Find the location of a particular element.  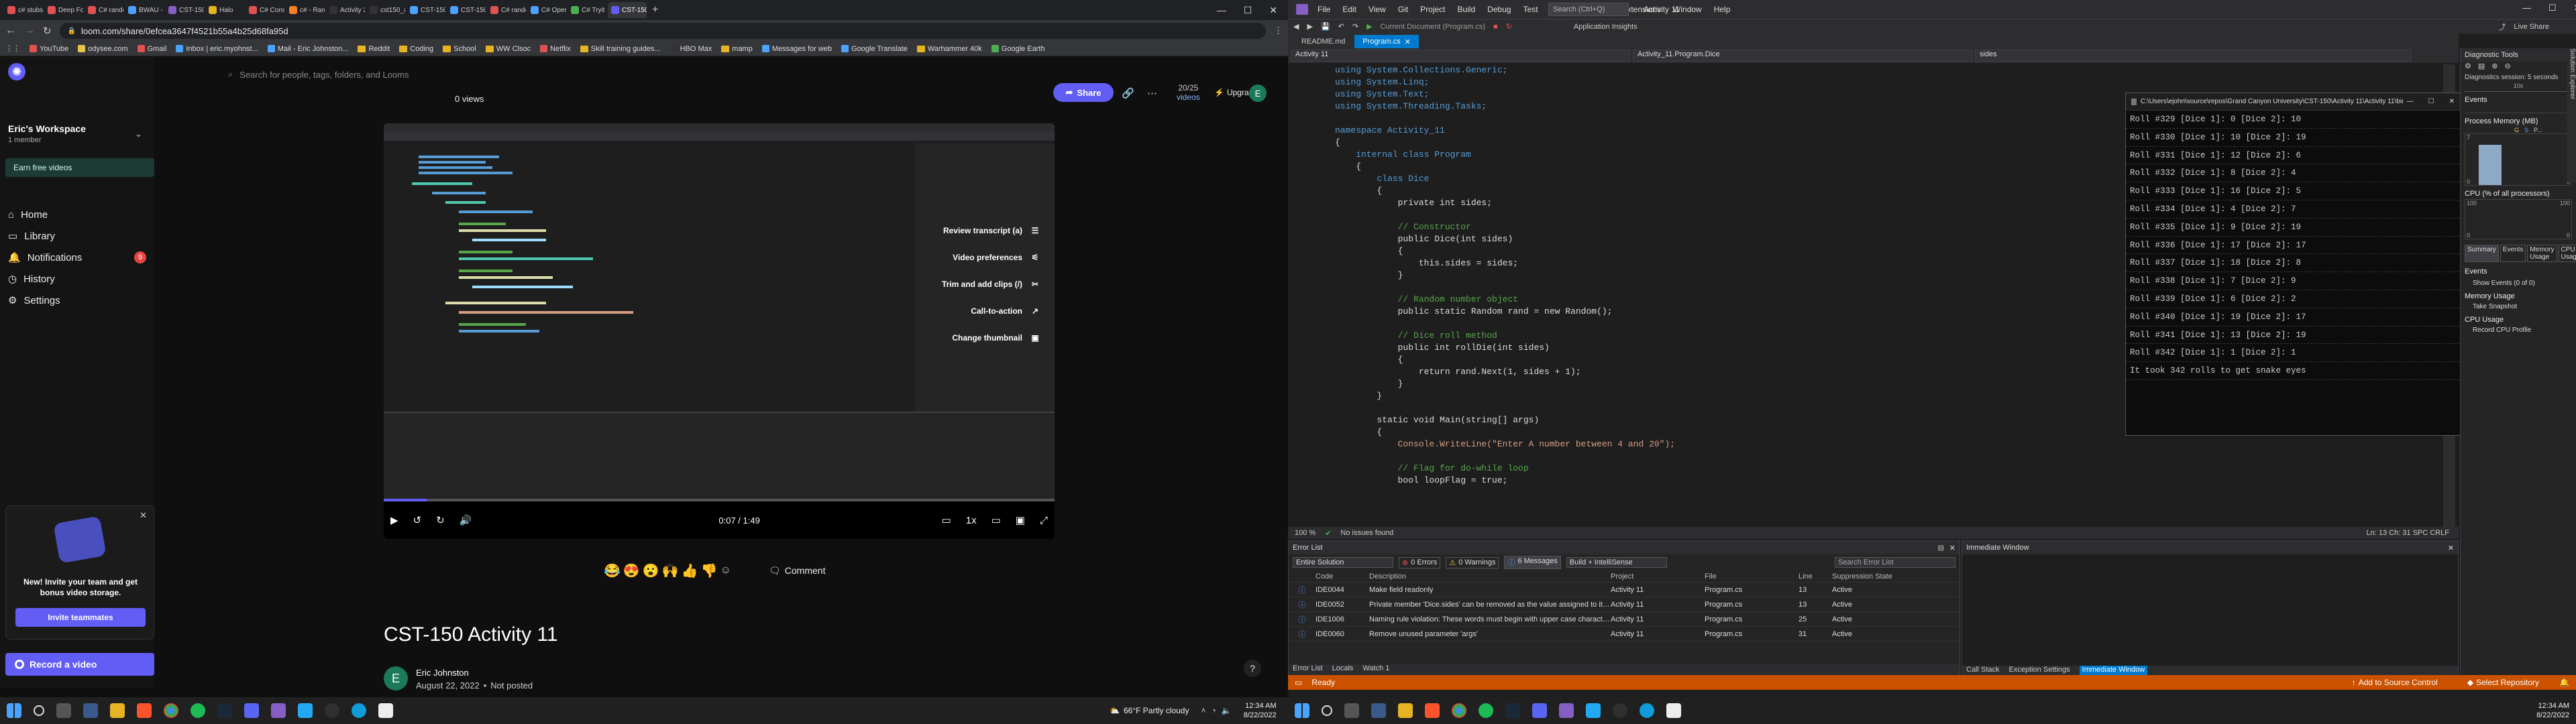

bookmark-item: Warhammer 40k is located at coordinates (949, 49).